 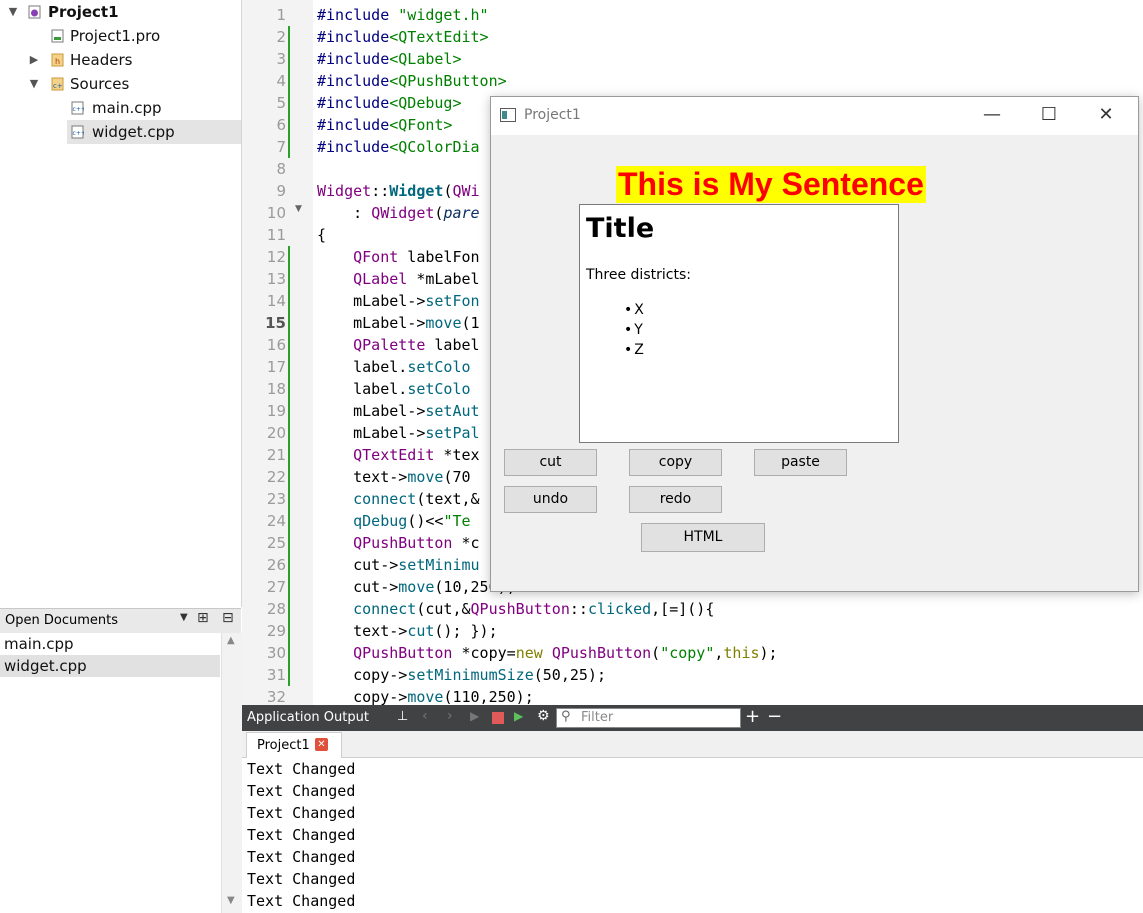 What do you see at coordinates (281, 15) in the screenshot?
I see `line-number: 1` at bounding box center [281, 15].